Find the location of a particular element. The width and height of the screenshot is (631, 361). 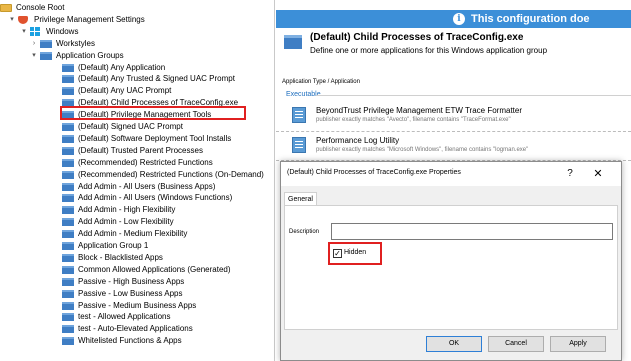

tree-node: ▾ Application Groups is located at coordinates (135, 55).